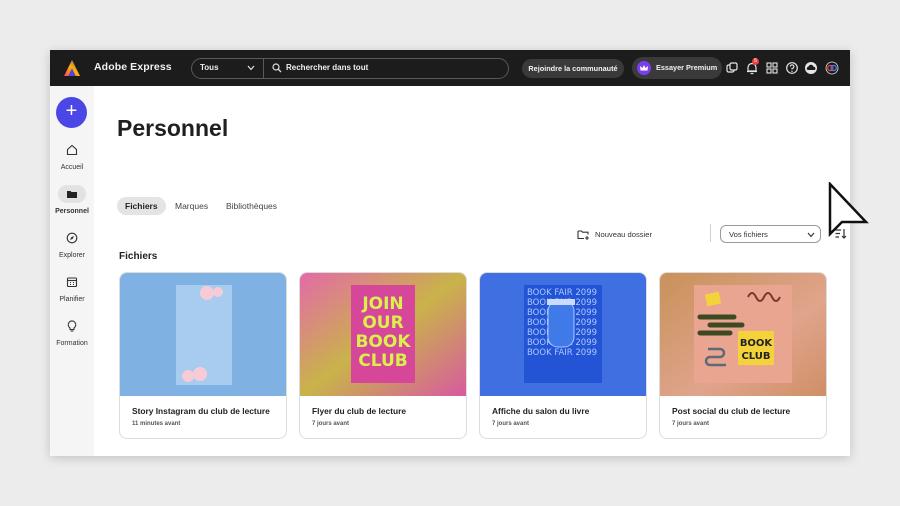 The width and height of the screenshot is (900, 506). I want to click on rail-item-schedule: Planifier, so click(72, 288).